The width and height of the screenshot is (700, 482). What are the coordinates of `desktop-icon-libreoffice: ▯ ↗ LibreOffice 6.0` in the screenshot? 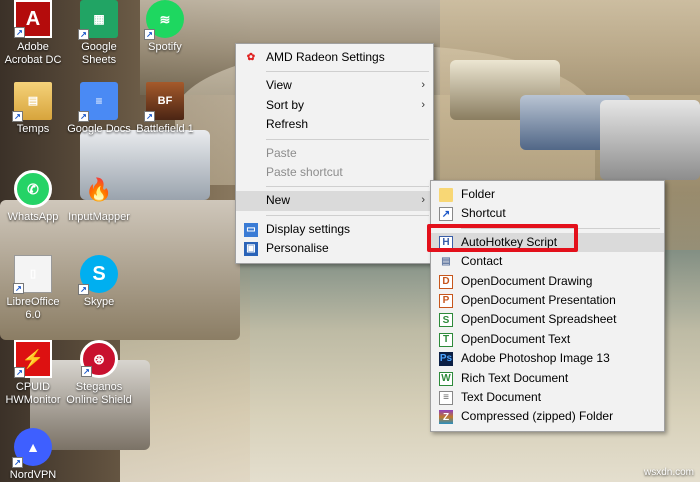 It's located at (33, 288).